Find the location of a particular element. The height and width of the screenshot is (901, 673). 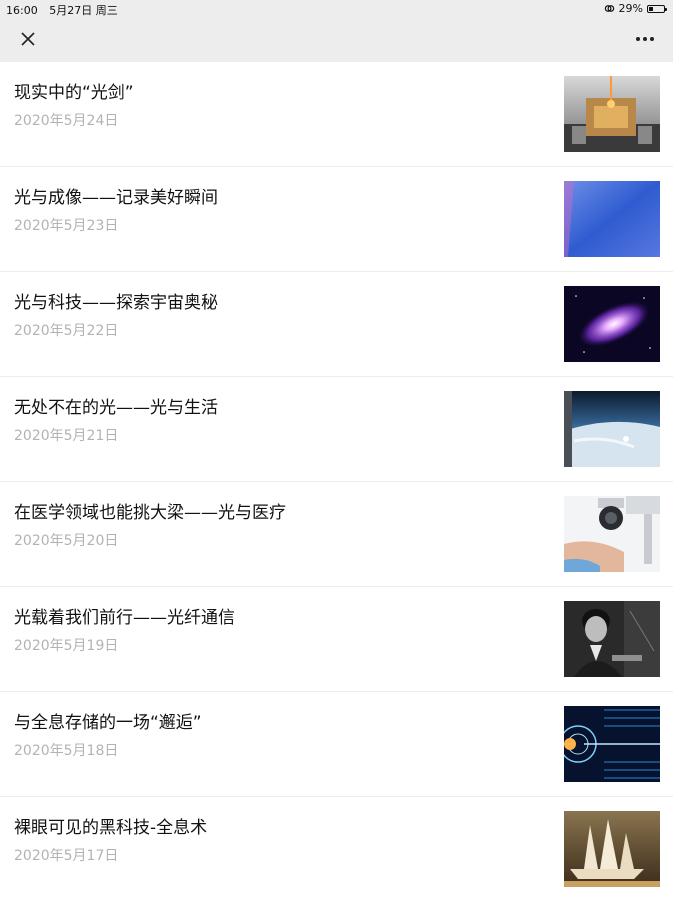

article-item: 现实中的“光剑” 2020年5月24日 is located at coordinates (336, 114).